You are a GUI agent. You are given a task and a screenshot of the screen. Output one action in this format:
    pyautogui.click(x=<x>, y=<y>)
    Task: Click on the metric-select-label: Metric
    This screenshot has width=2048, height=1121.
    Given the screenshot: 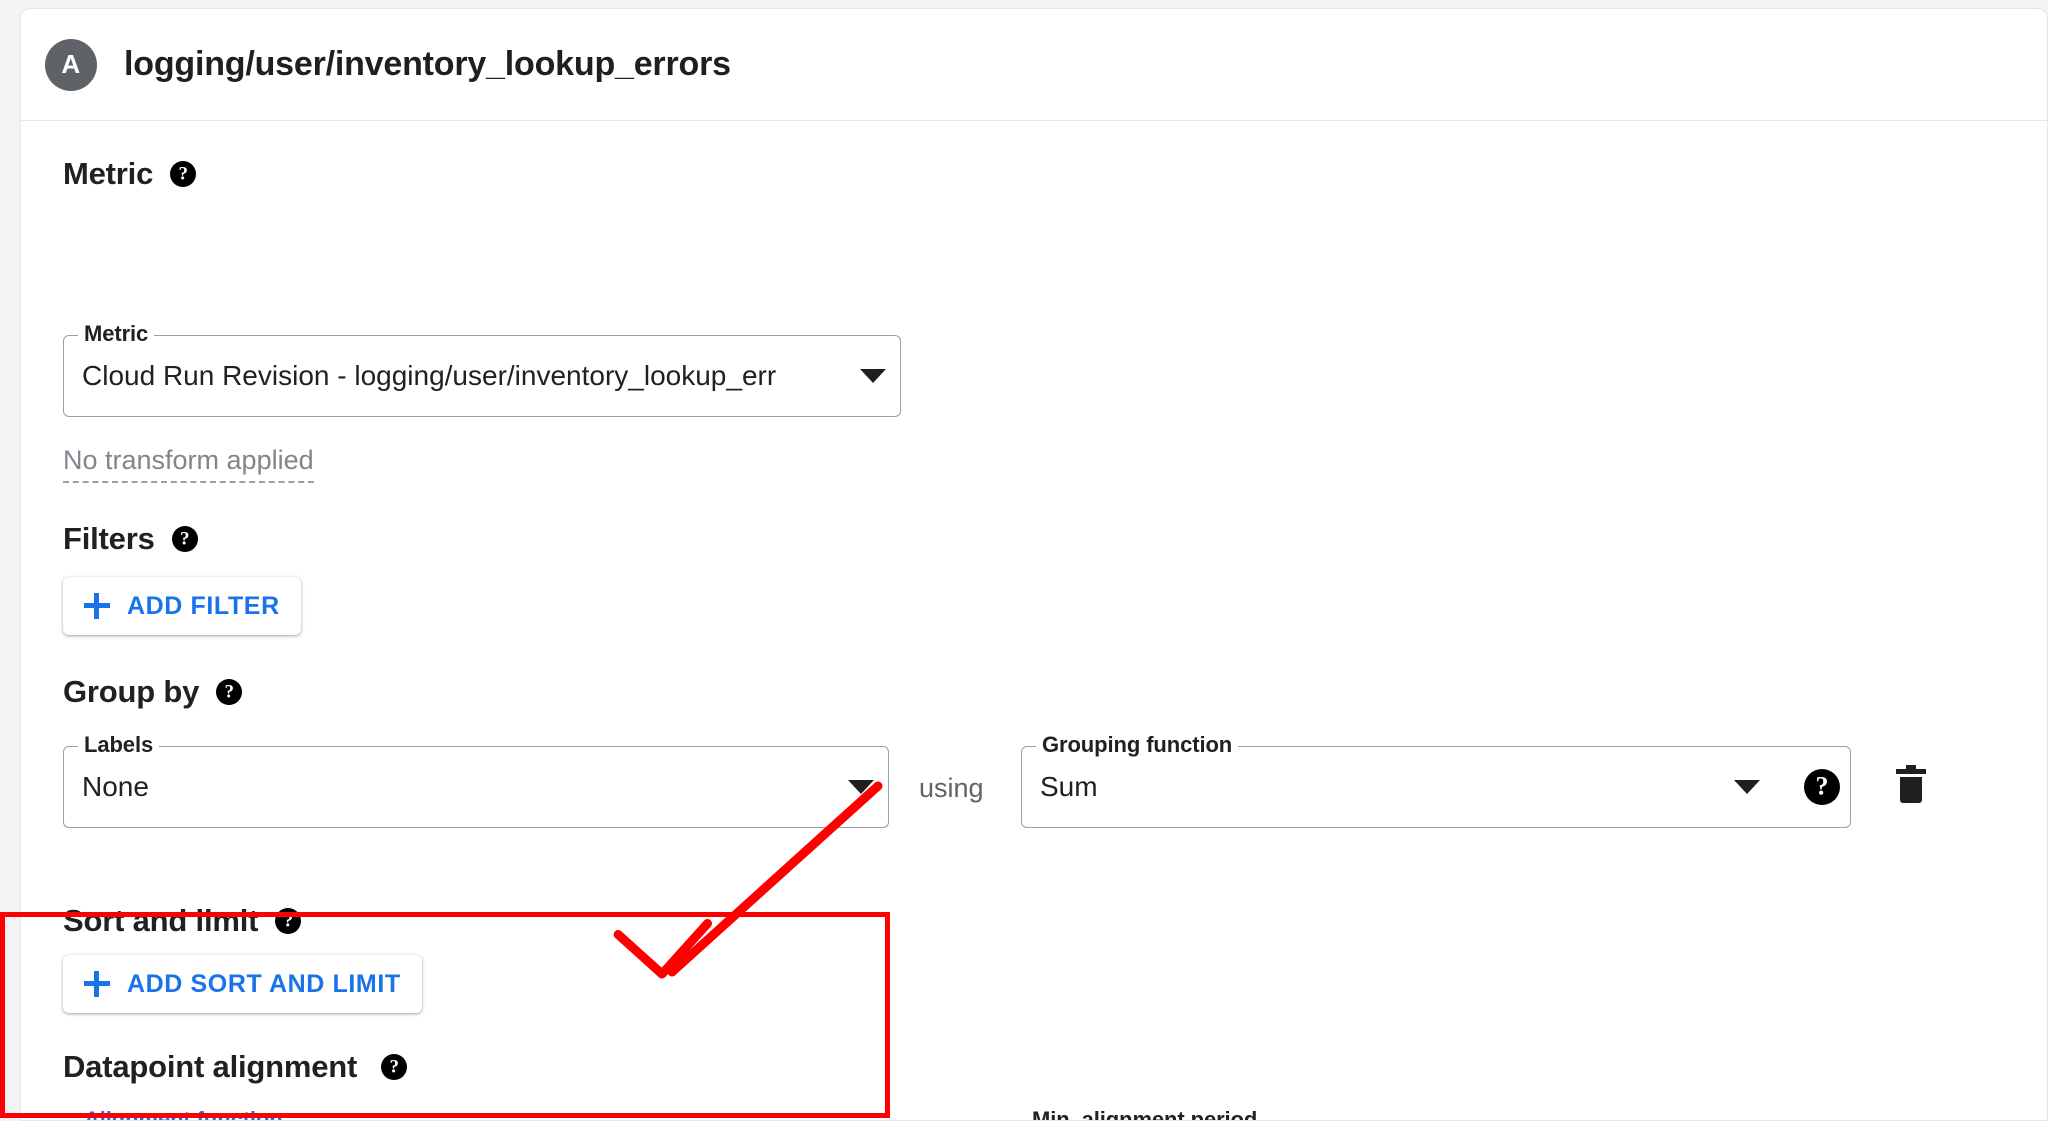 What is the action you would take?
    pyautogui.click(x=116, y=334)
    